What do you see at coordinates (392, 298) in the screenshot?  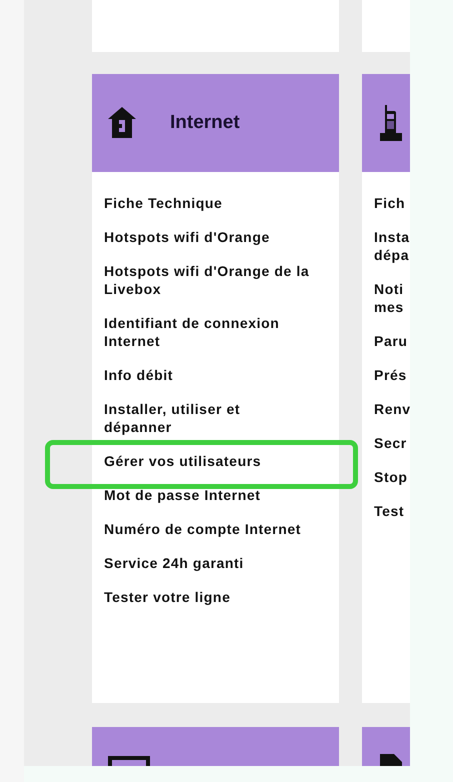 I see `menu-link: Noti mes` at bounding box center [392, 298].